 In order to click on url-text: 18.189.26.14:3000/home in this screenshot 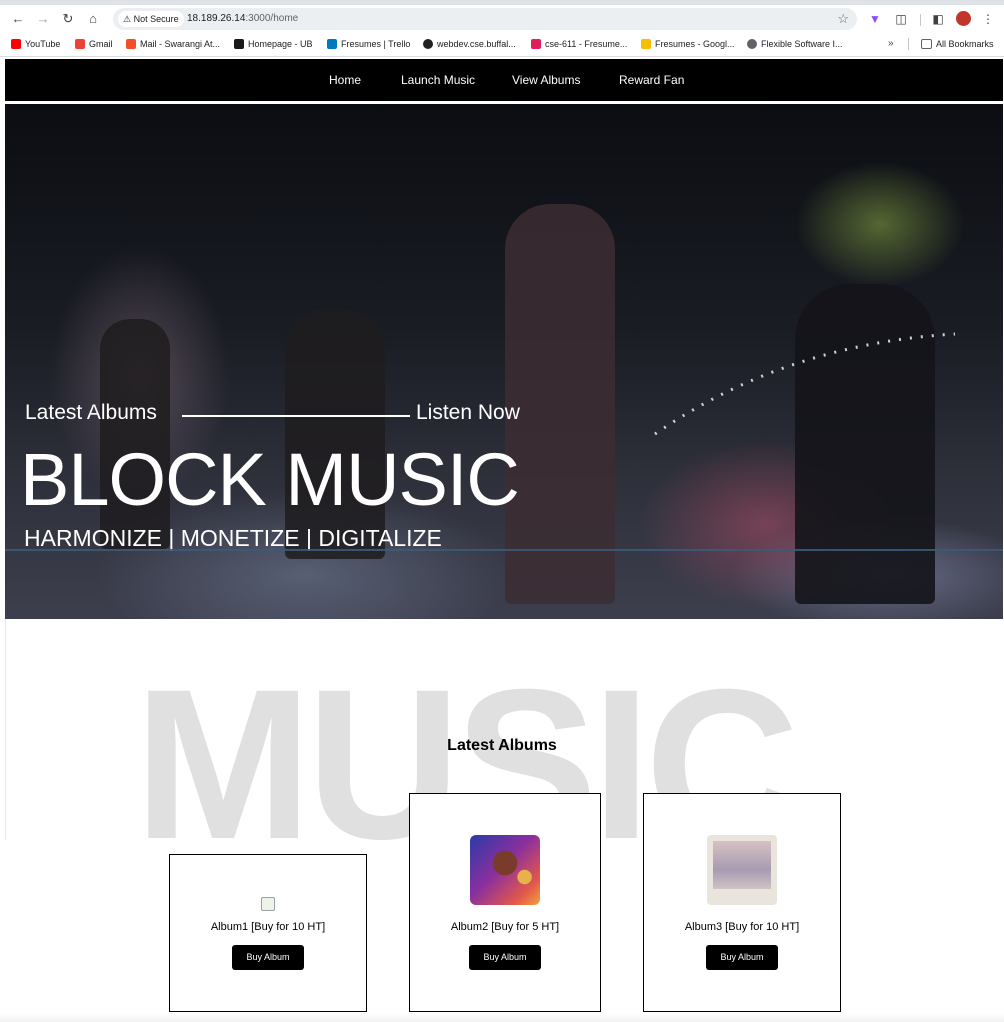, I will do `click(242, 19)`.